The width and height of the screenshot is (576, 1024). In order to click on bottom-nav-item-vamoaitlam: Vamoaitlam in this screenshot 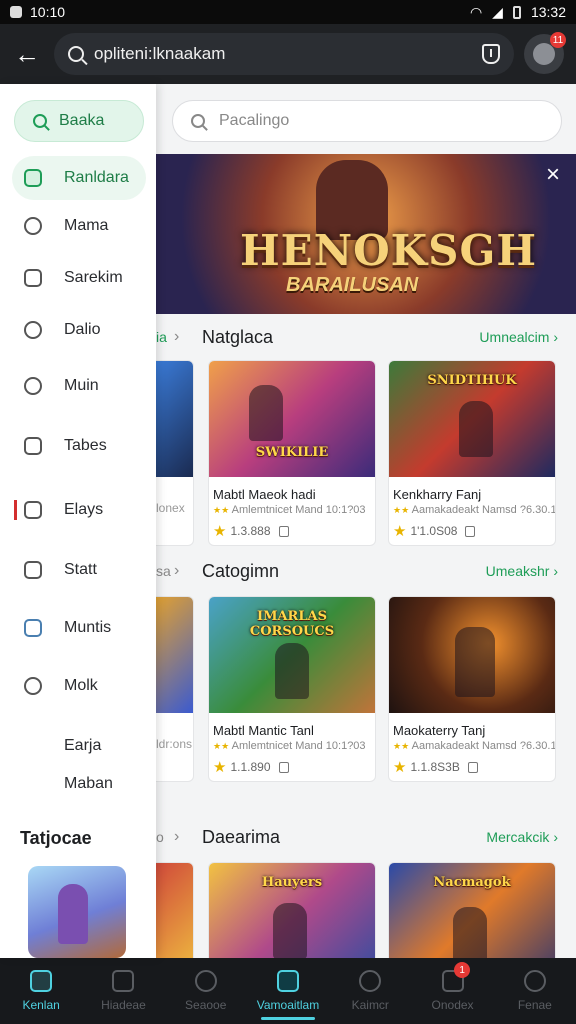, I will do `click(288, 991)`.